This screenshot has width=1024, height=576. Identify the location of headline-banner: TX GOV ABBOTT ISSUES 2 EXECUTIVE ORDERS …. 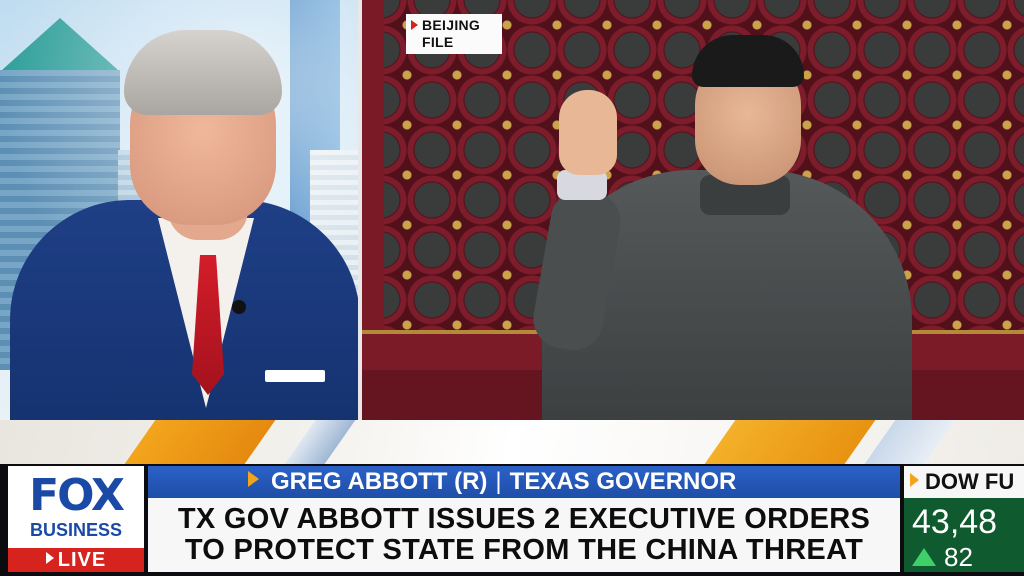
(524, 535).